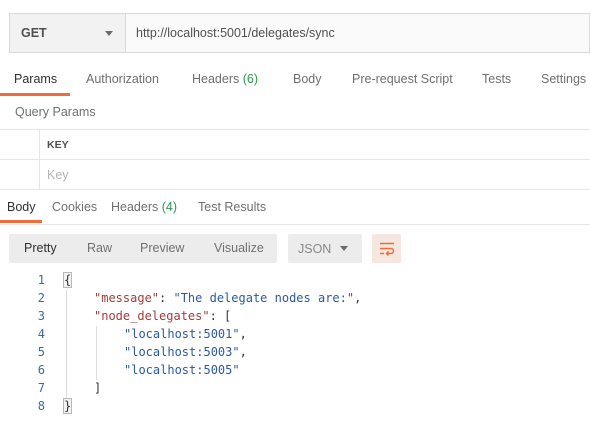 This screenshot has height=447, width=590. What do you see at coordinates (20, 144) in the screenshot?
I see `checkbox-column` at bounding box center [20, 144].